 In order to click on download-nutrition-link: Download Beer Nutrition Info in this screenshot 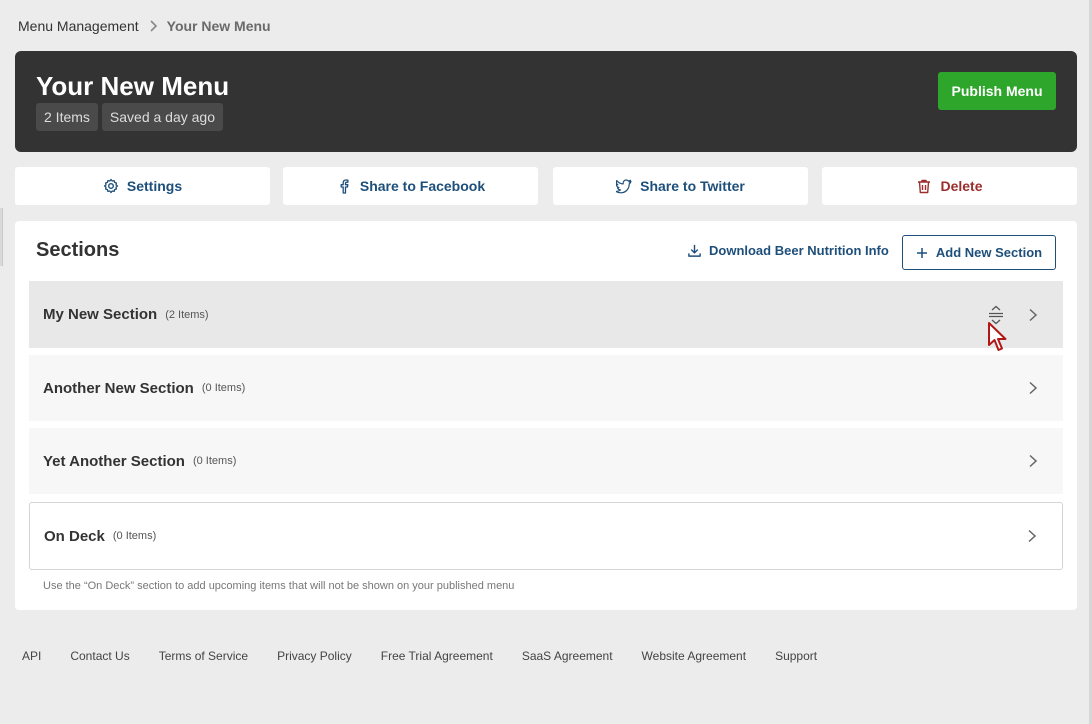, I will do `click(788, 250)`.